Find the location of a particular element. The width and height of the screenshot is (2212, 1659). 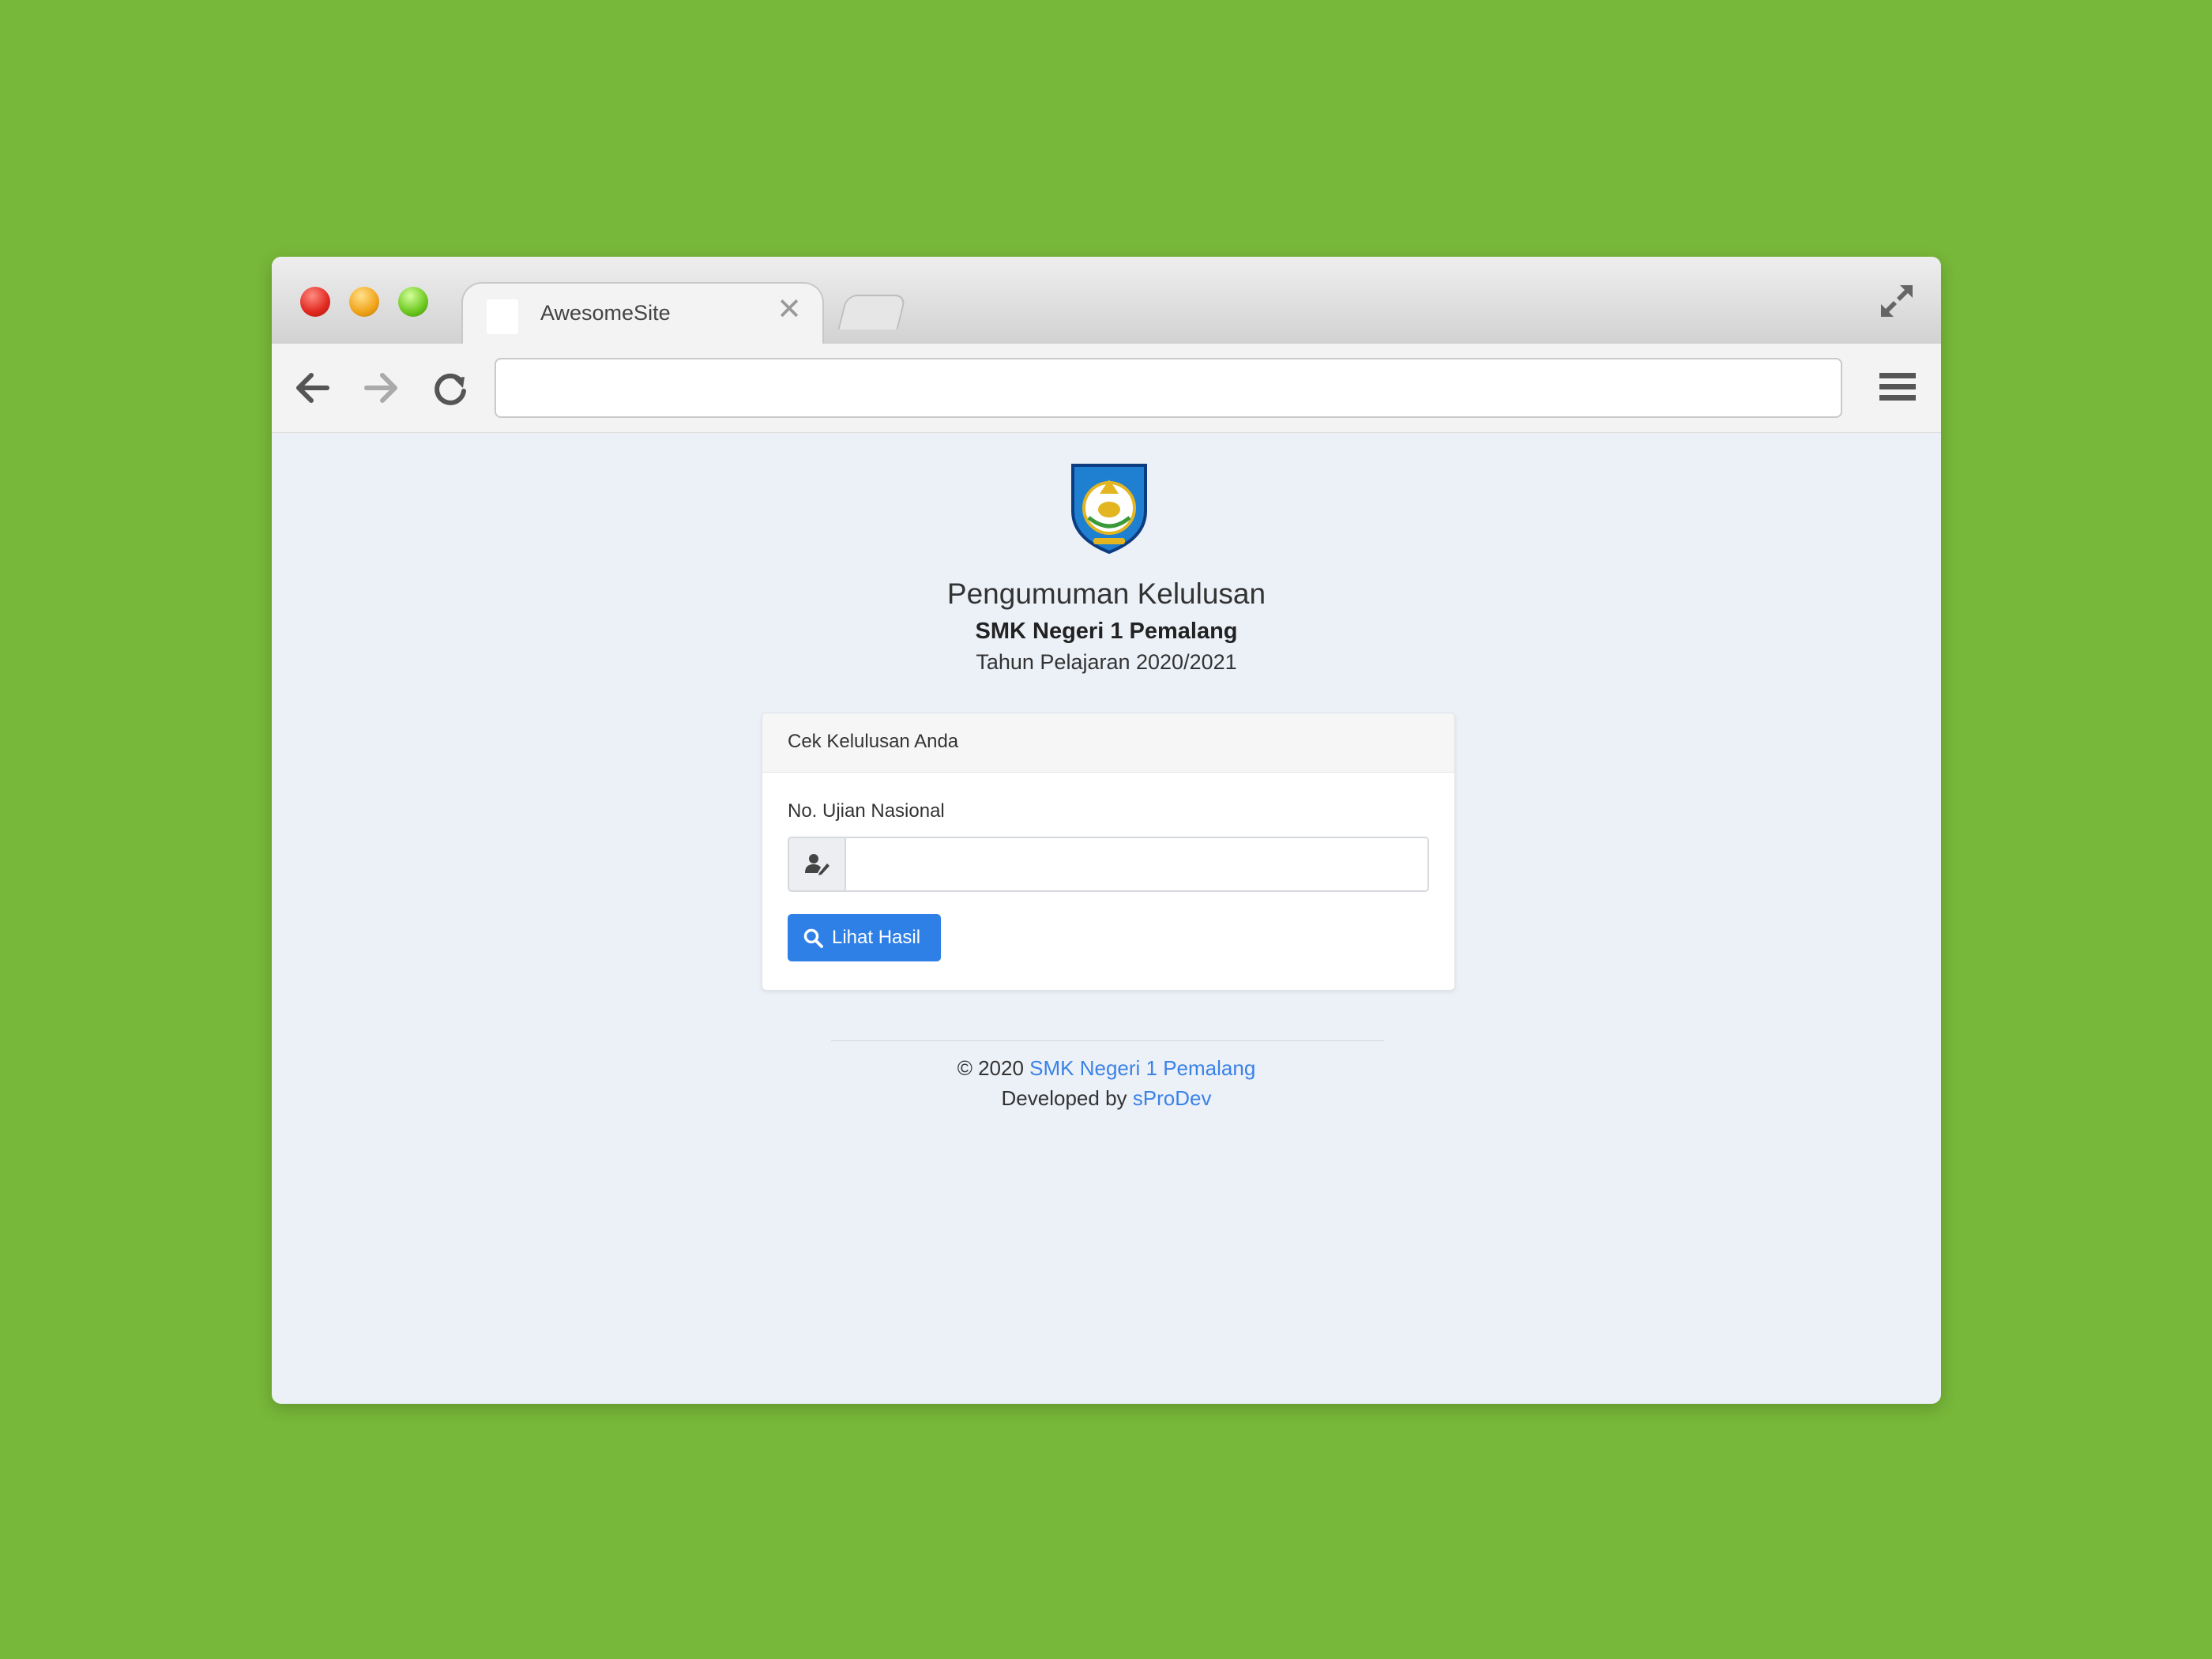

tab-bar: AwesomeSite ✕ is located at coordinates (1106, 302).